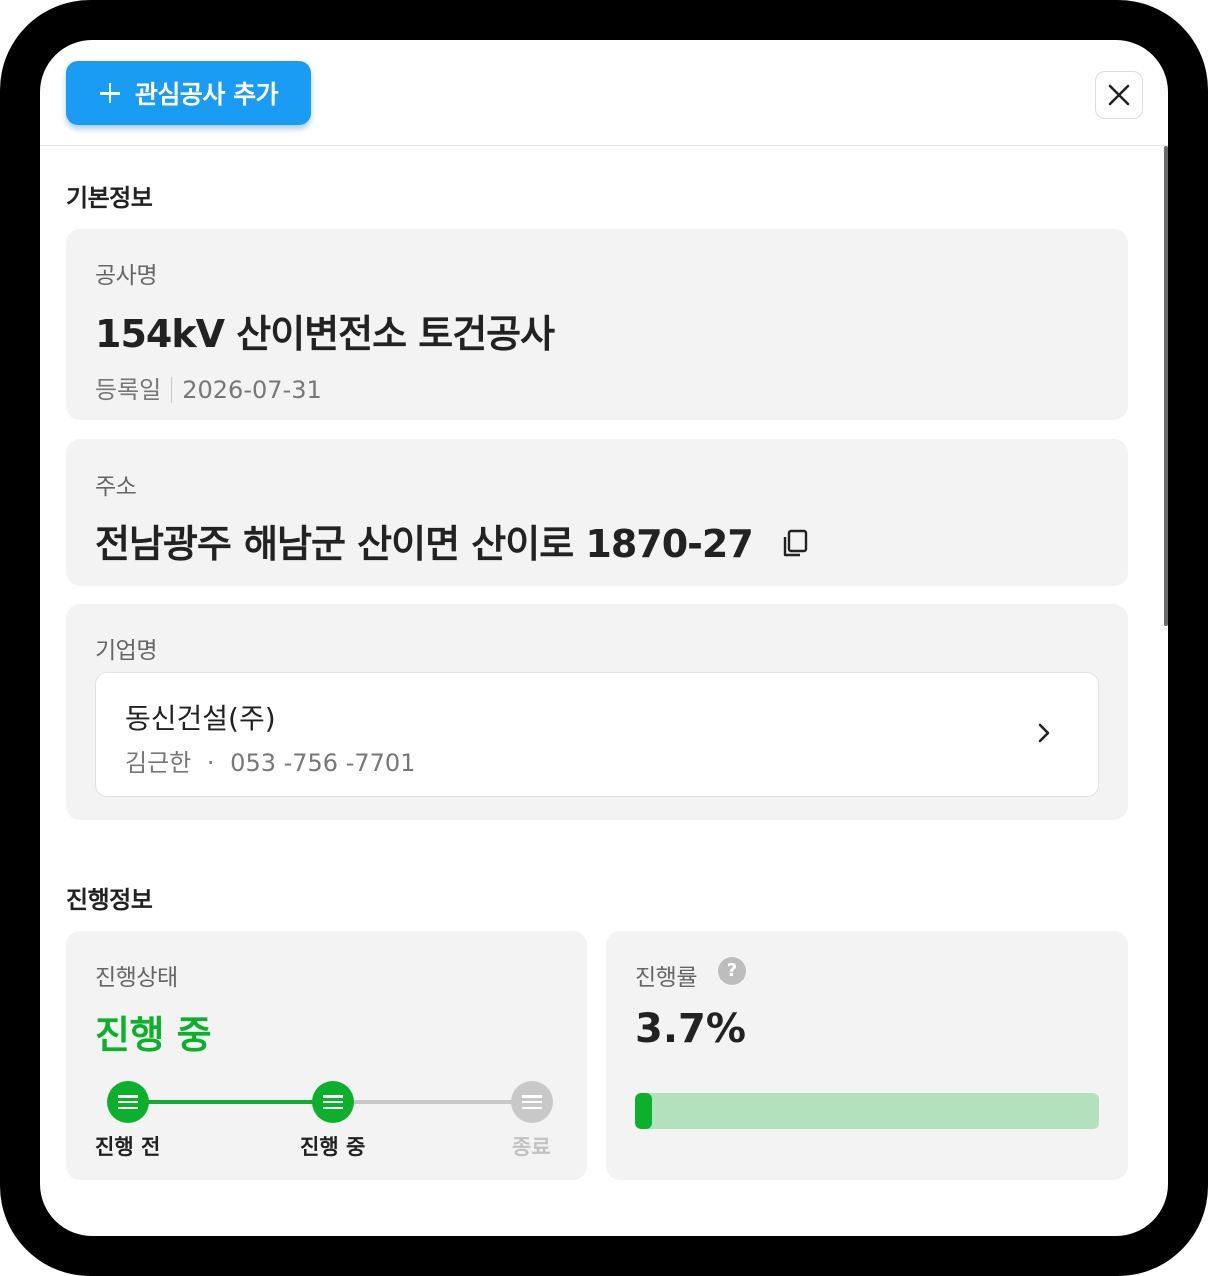 Image resolution: width=1208 pixels, height=1276 pixels. I want to click on registered-label: 등록일, so click(128, 390).